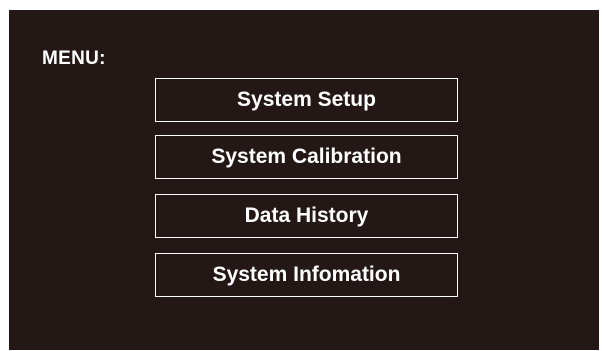 This screenshot has width=602, height=351. I want to click on system-information-button: System Infomation, so click(306, 275).